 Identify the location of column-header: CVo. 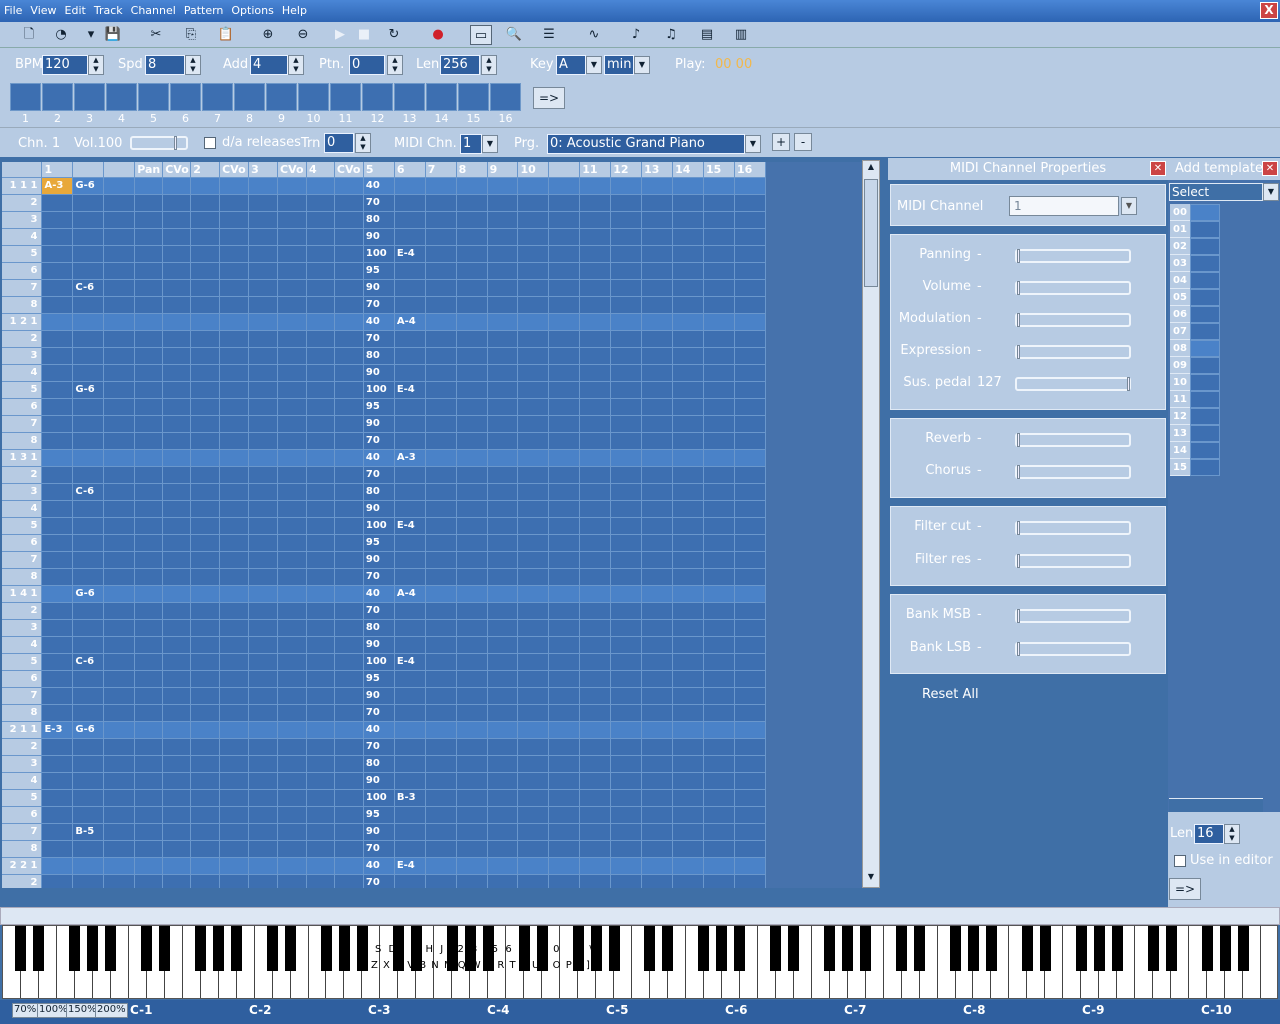
(349, 170).